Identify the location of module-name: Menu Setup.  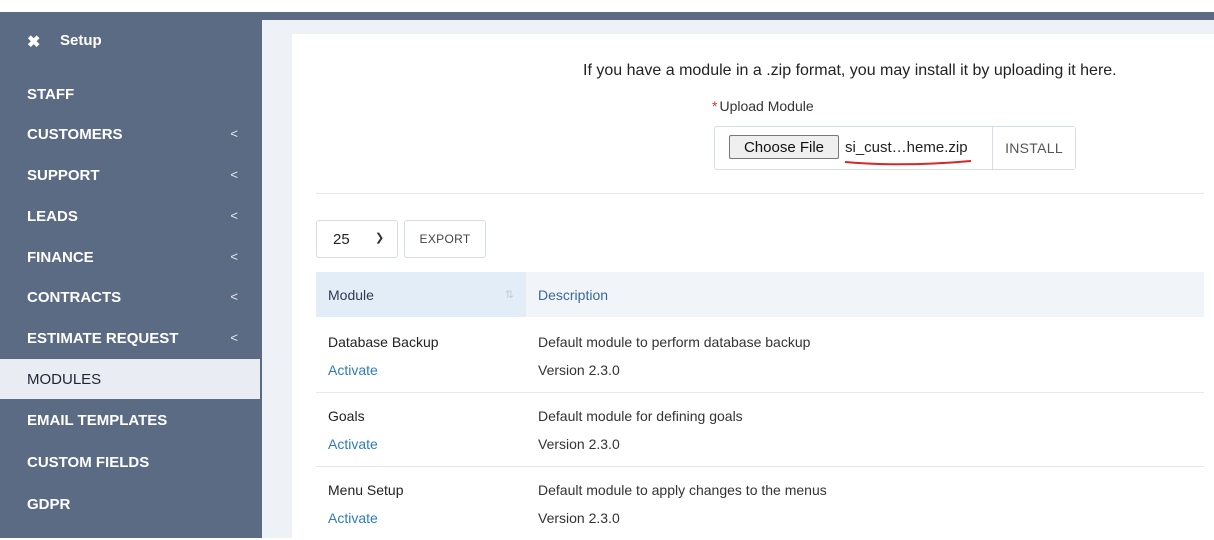
(366, 490).